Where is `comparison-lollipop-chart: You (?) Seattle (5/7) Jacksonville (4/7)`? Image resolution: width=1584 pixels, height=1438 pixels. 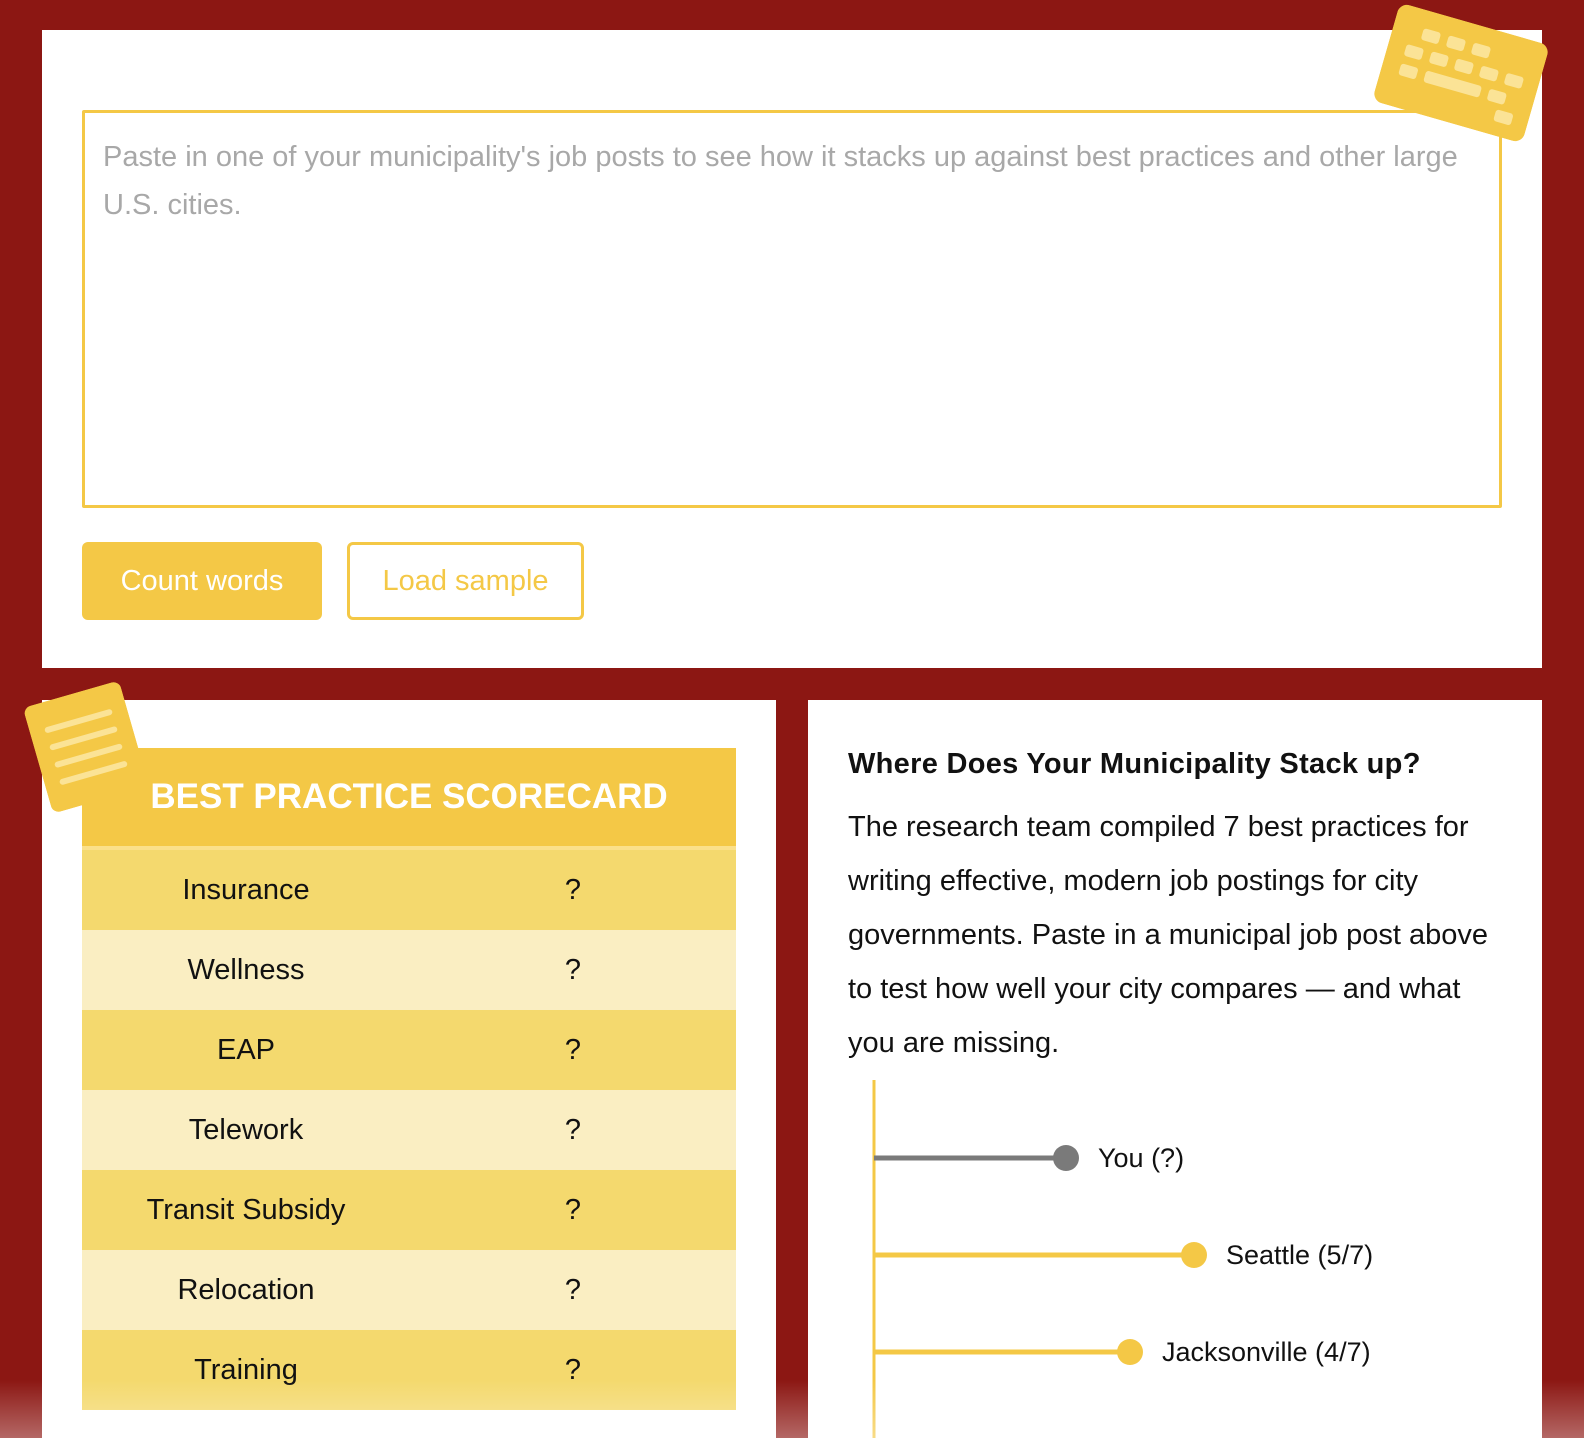 comparison-lollipop-chart: You (?) Seattle (5/7) Jacksonville (4/7) is located at coordinates (1122, 1259).